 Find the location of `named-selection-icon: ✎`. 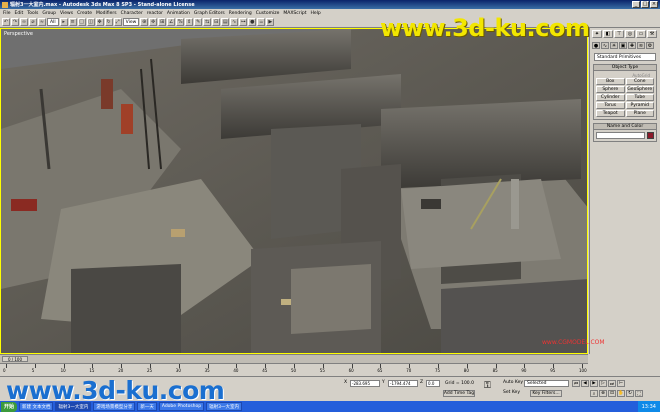

named-selection-icon: ✎ is located at coordinates (198, 22).